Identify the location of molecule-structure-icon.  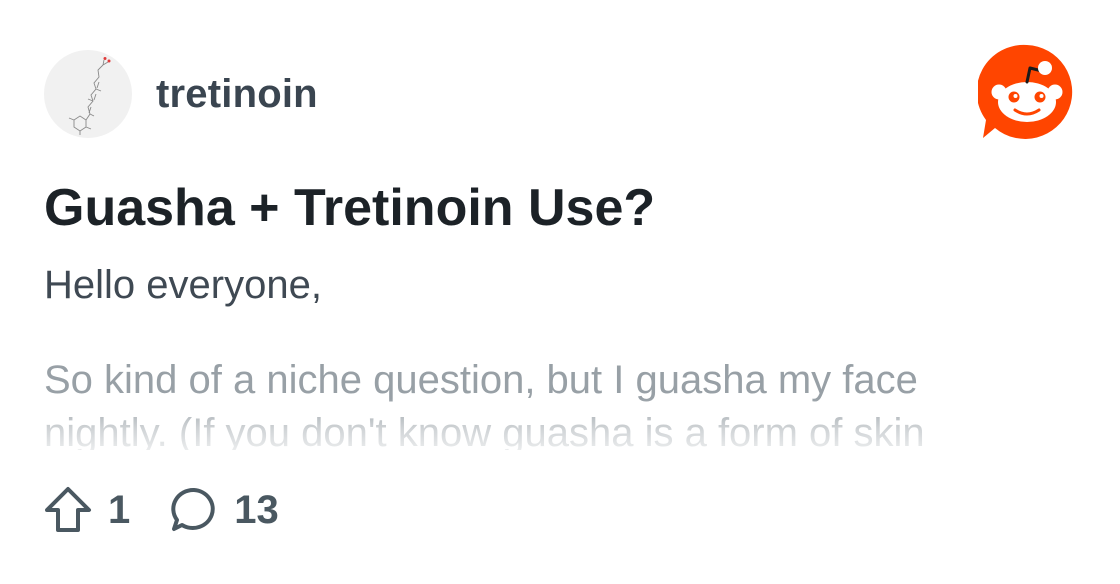
(89, 96).